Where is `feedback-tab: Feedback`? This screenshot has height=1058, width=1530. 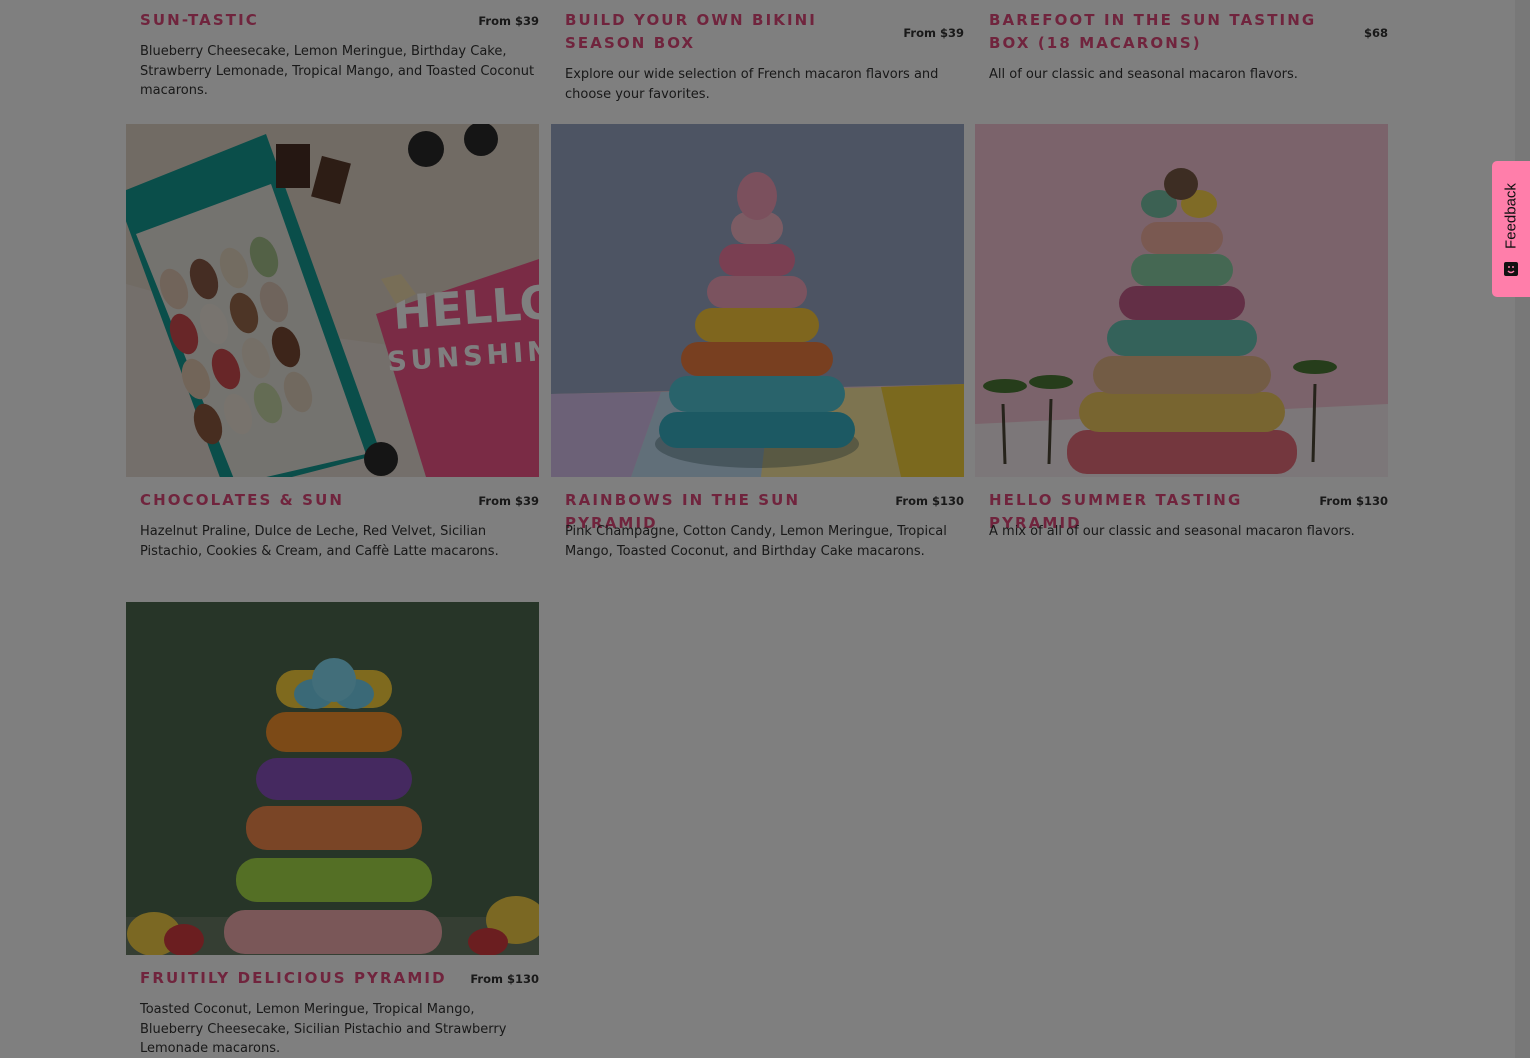
feedback-tab: Feedback is located at coordinates (1511, 229).